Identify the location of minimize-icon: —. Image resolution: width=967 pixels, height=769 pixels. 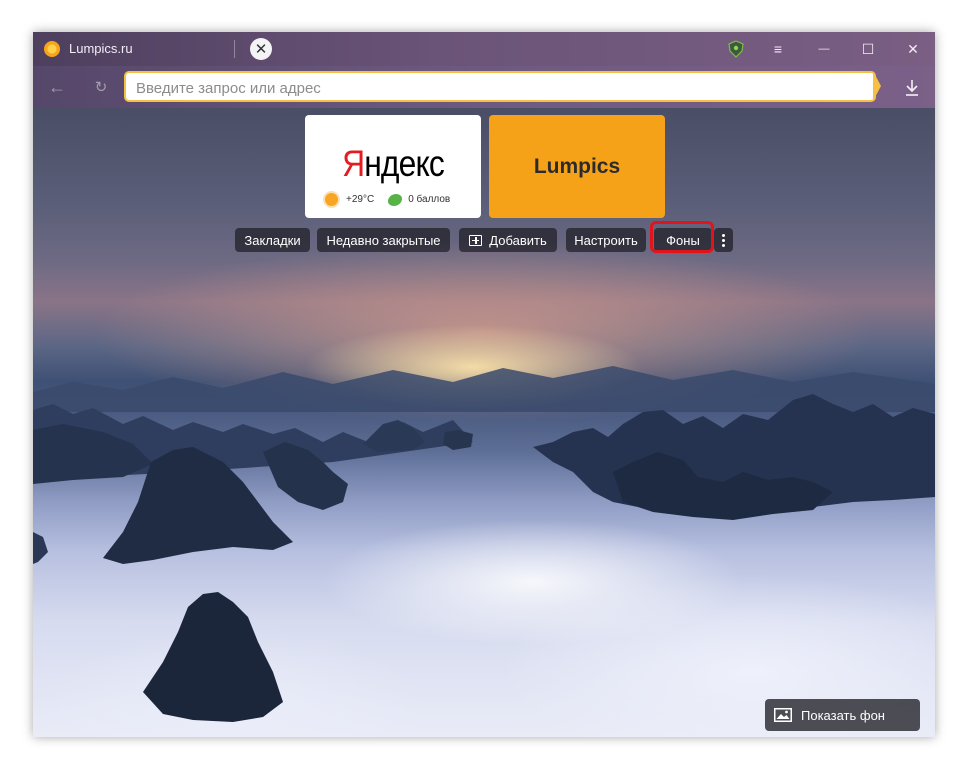
(824, 49).